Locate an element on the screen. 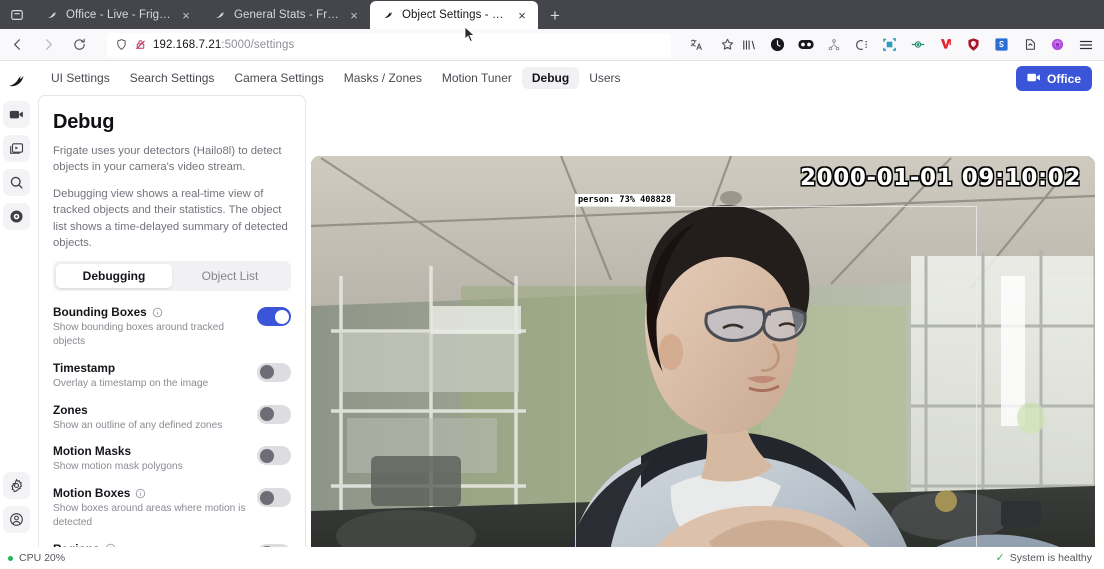 This screenshot has width=1104, height=569. option-label-row: Timestamp is located at coordinates (150, 368).